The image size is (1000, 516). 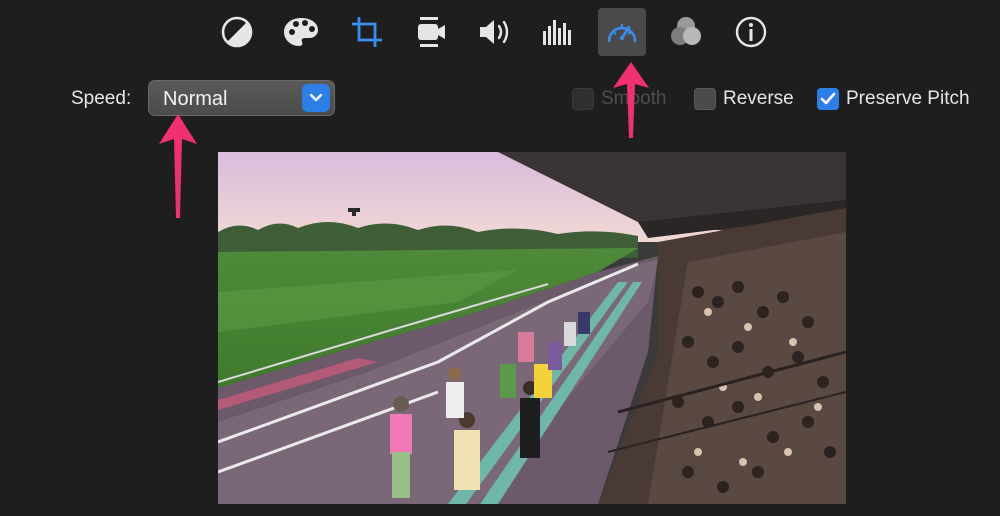 I want to click on stabilization-button, so click(x=431, y=32).